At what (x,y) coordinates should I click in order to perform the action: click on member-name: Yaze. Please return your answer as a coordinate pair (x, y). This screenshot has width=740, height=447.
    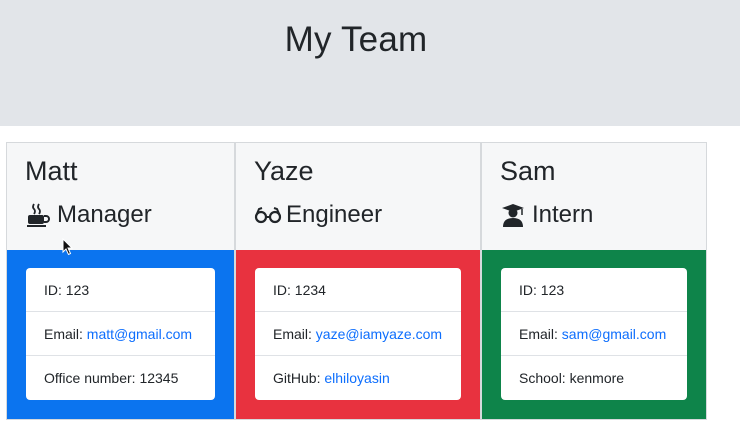
    Looking at the image, I should click on (284, 171).